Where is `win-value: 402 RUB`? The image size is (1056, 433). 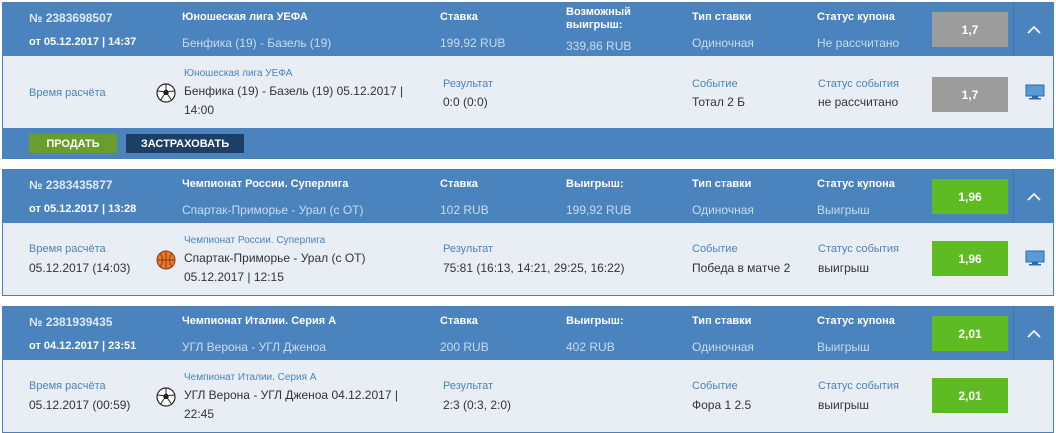 win-value: 402 RUB is located at coordinates (590, 347).